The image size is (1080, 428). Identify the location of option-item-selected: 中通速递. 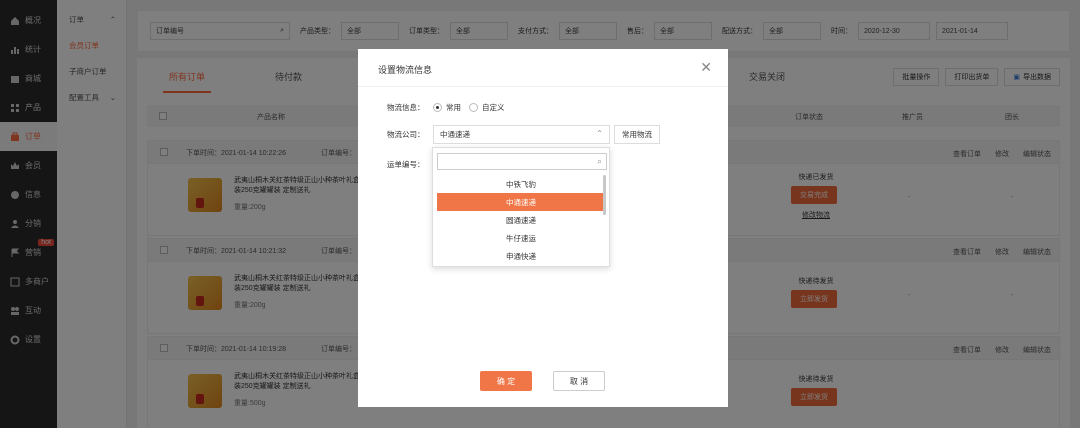
(521, 202).